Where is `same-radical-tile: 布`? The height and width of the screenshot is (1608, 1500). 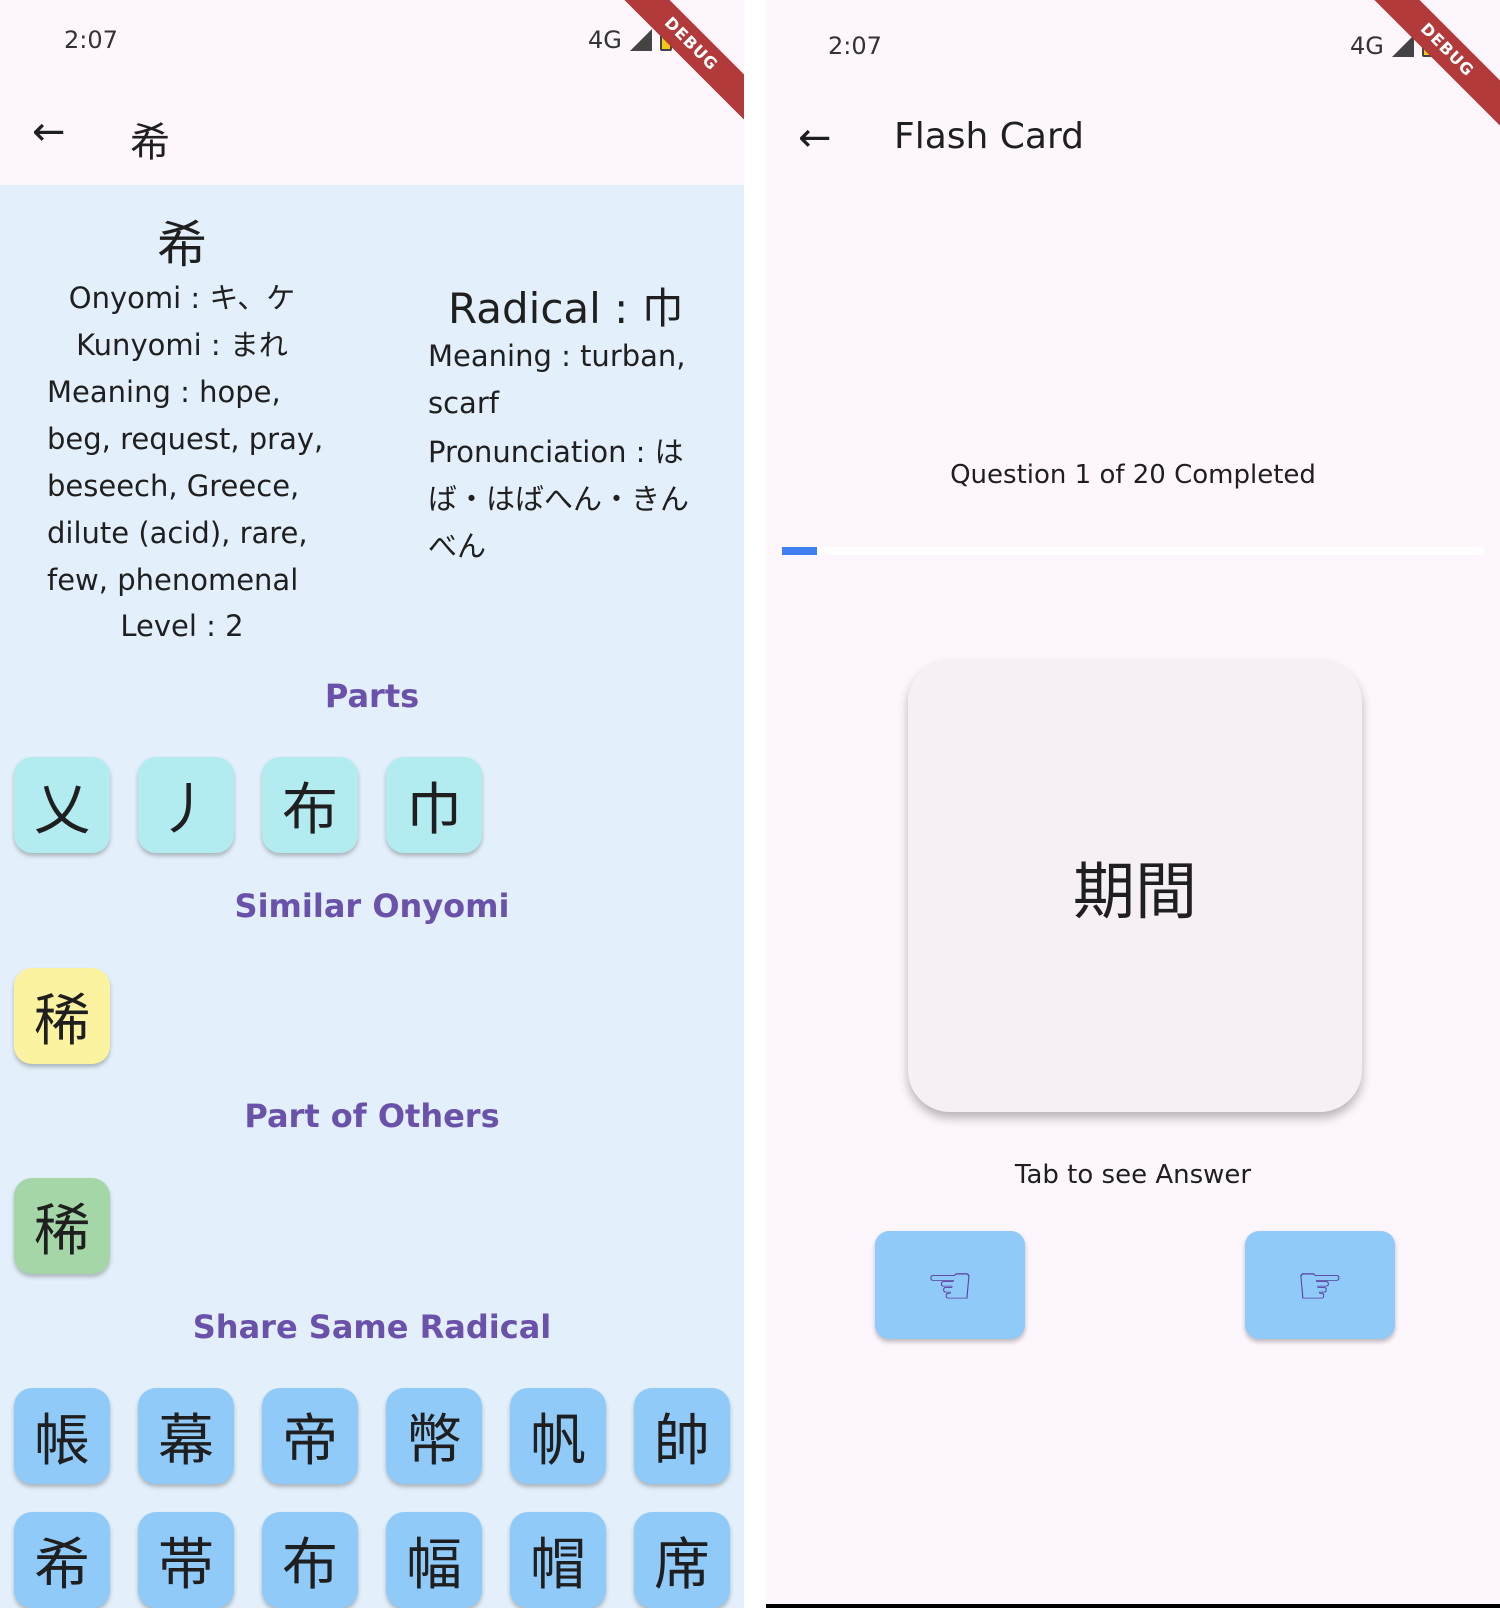 same-radical-tile: 布 is located at coordinates (310, 1560).